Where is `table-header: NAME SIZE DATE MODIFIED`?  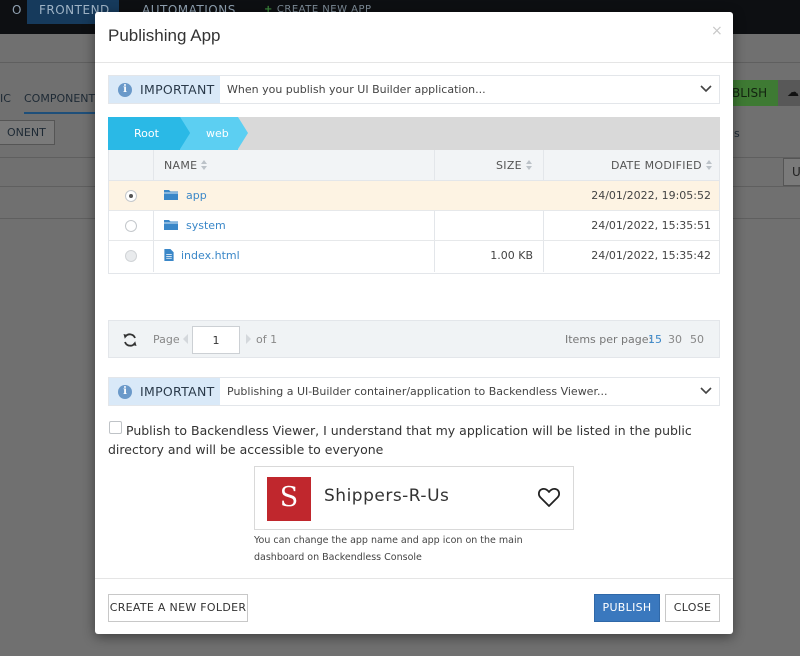 table-header: NAME SIZE DATE MODIFIED is located at coordinates (414, 165).